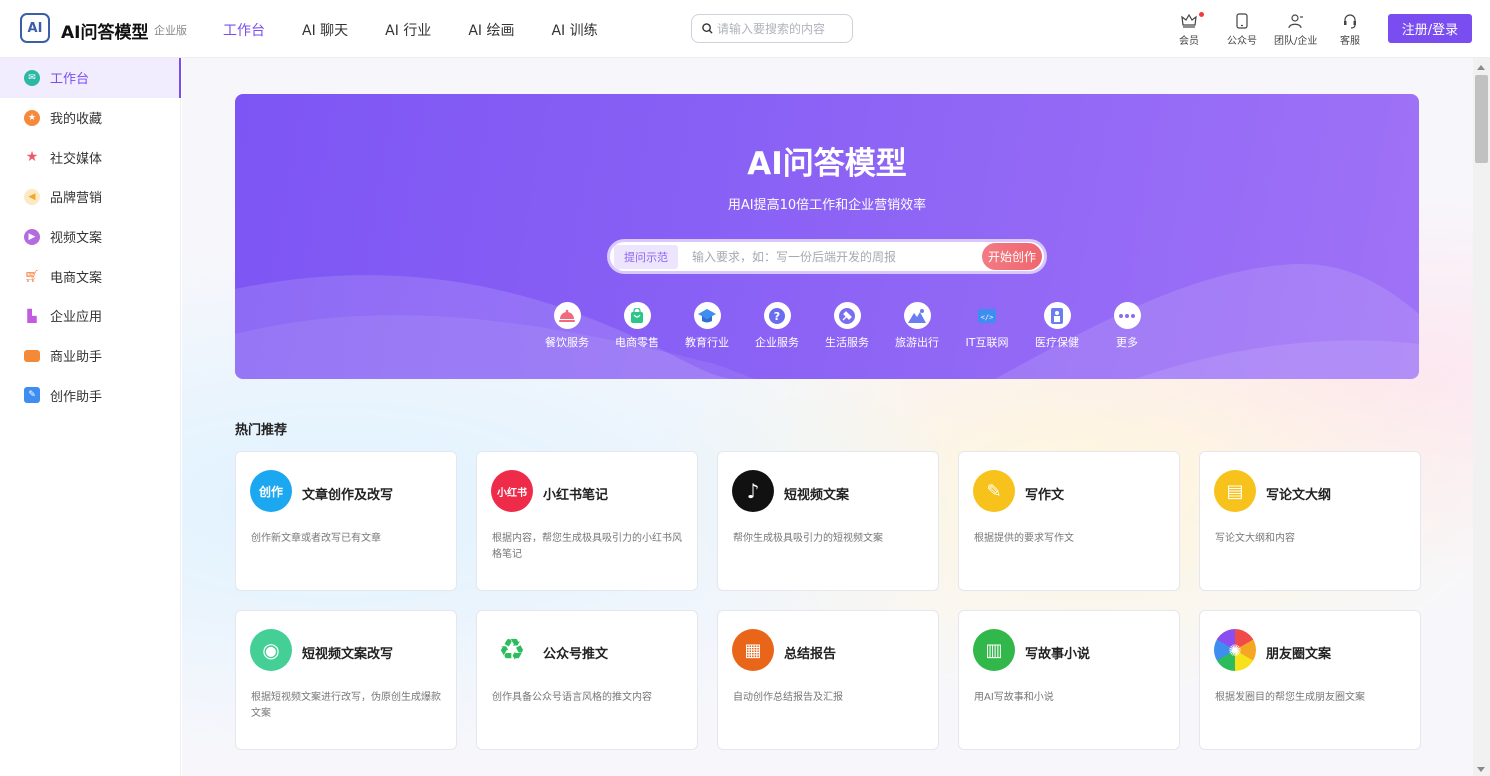  I want to click on sidebar-item-label: 商业助手, so click(76, 358).